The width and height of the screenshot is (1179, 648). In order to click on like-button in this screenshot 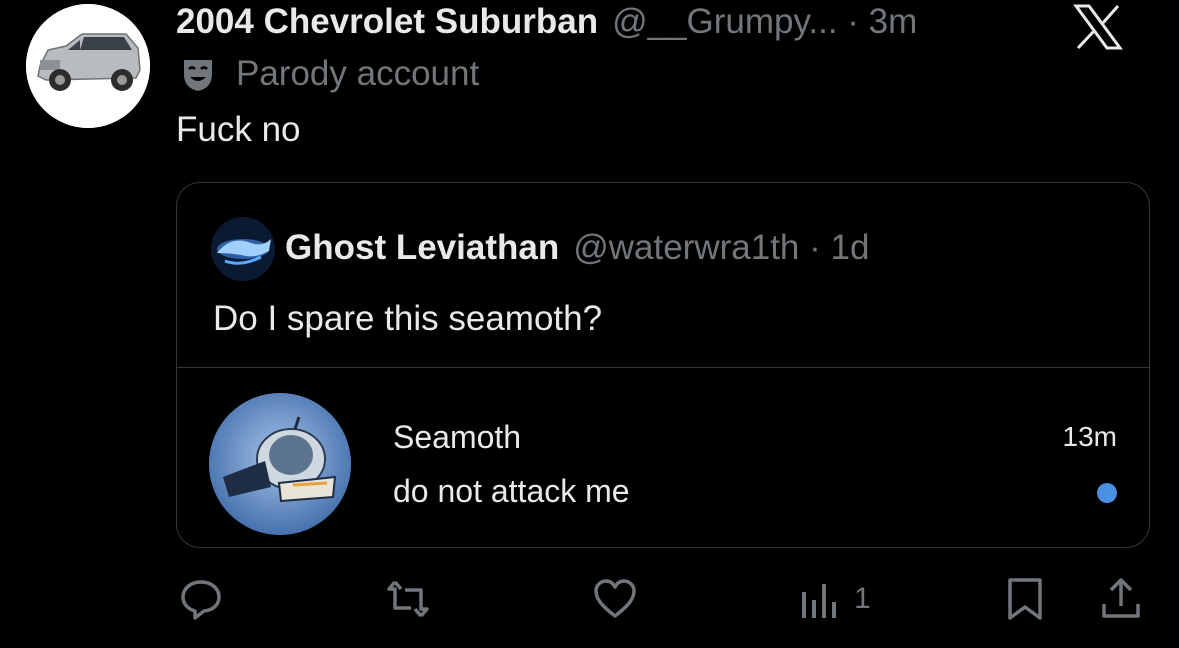, I will do `click(615, 599)`.